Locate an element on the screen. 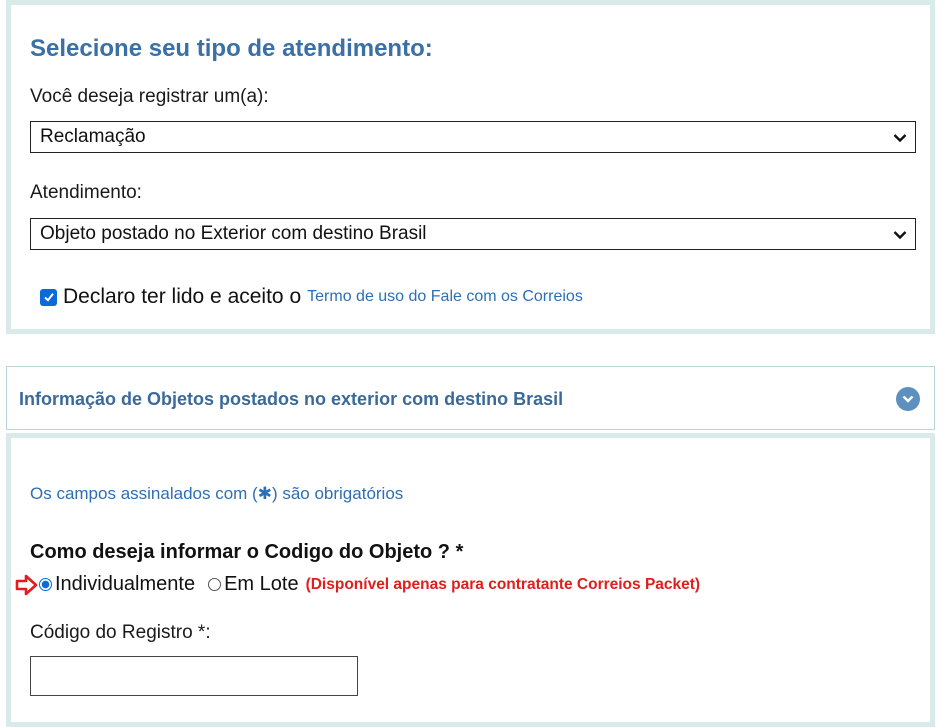  terms-link: Termo de uso do Fale com os Correios is located at coordinates (445, 297).